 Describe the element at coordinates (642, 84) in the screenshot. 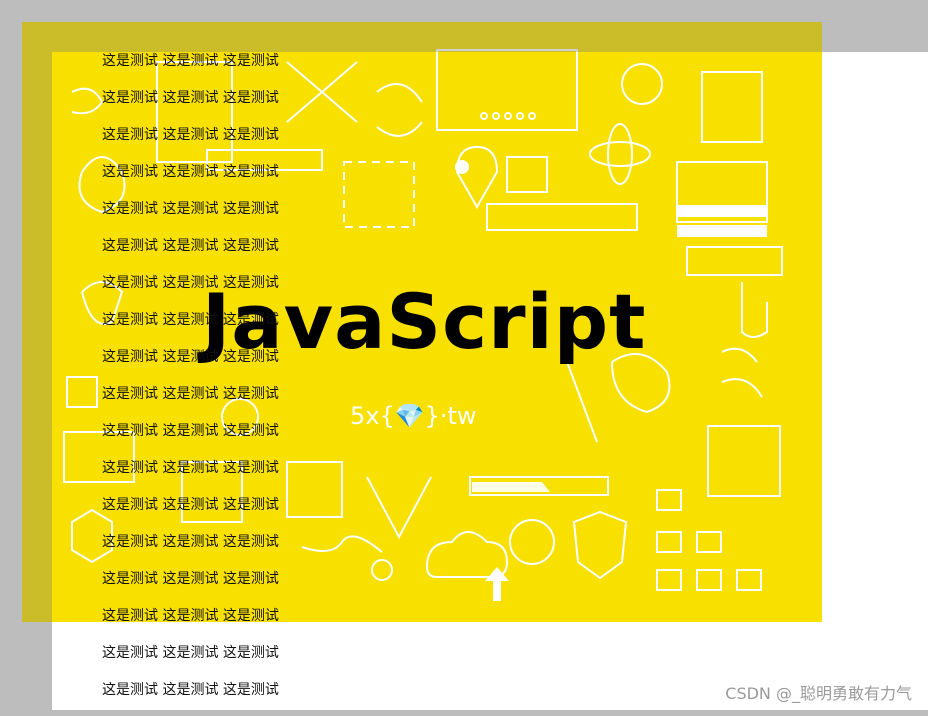

I see `globe-doodle` at that location.